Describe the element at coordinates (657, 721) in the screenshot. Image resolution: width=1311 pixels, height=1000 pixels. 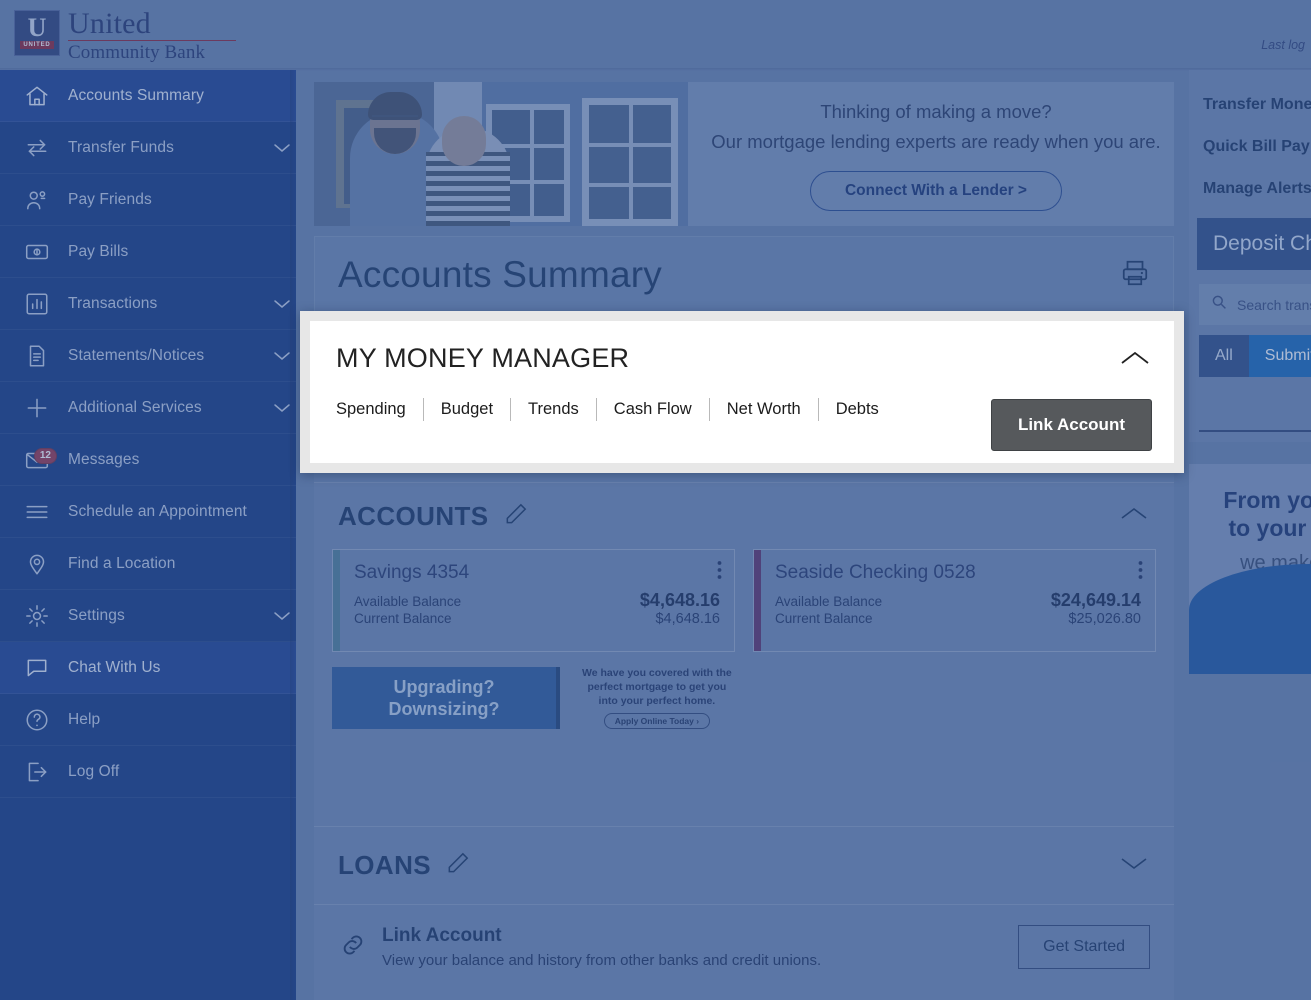
I see `apply-online-button: Apply Online Today ›` at that location.